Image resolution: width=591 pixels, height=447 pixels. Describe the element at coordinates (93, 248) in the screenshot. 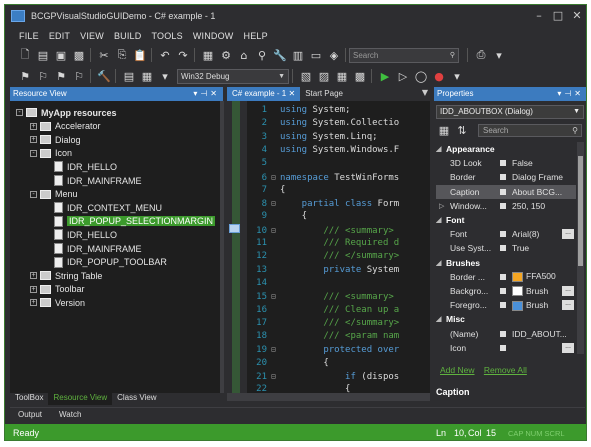

I see `tree-node: IDR_MAINFRAME` at that location.